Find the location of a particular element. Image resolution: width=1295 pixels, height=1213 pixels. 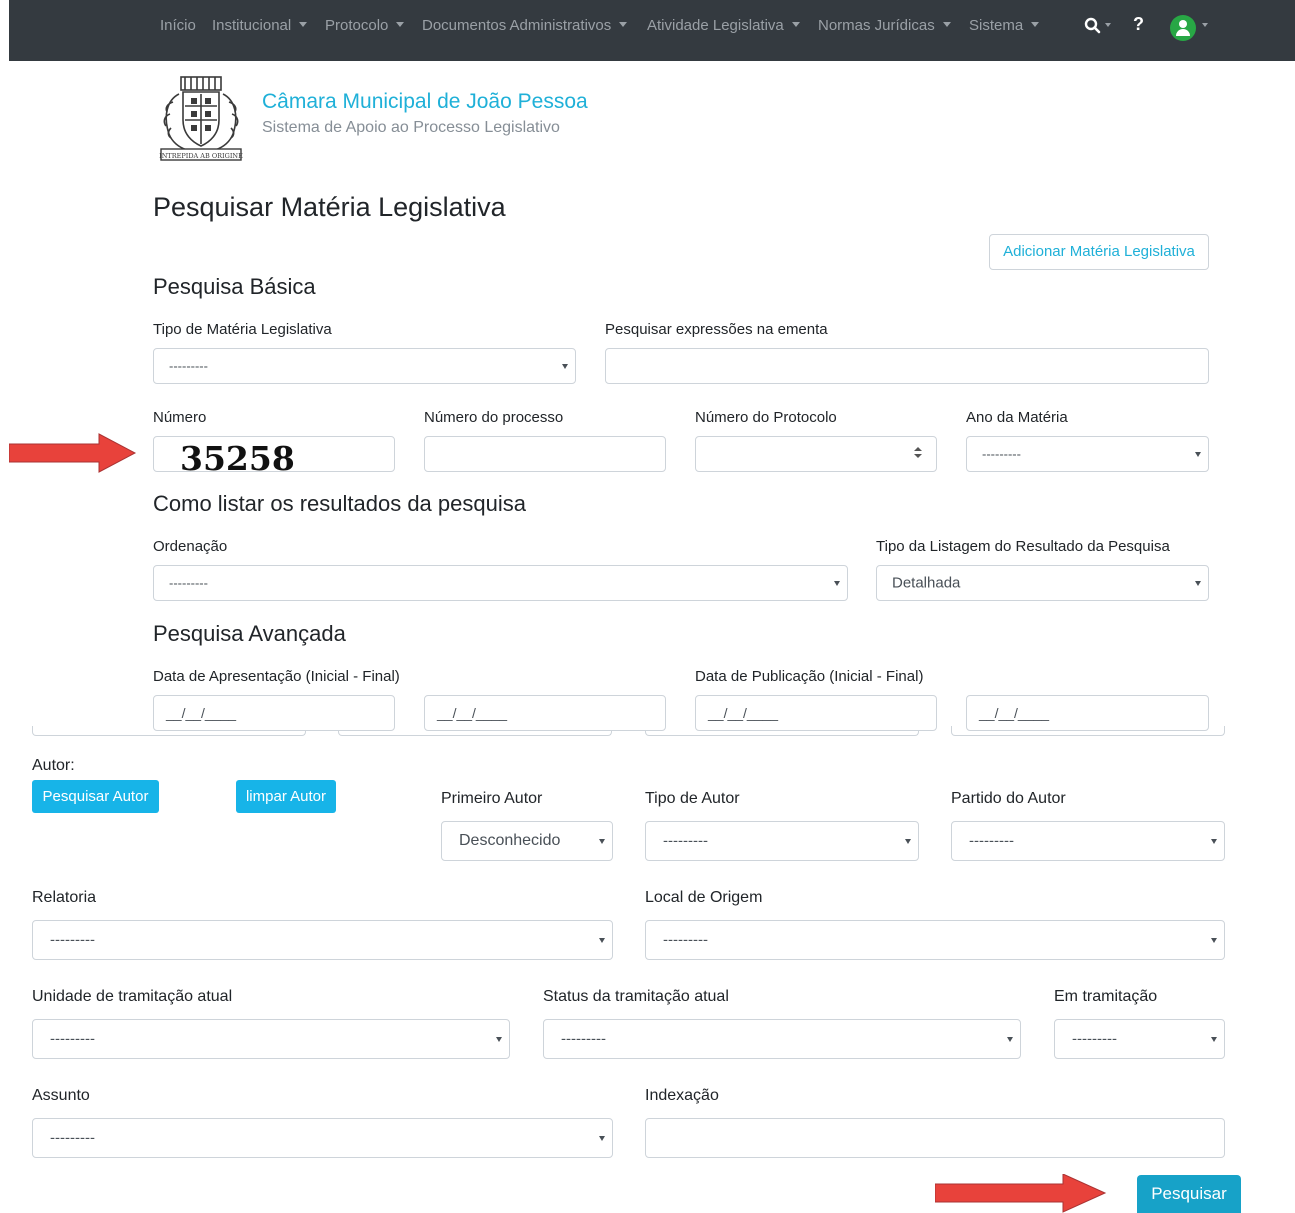

partido-autor-value: --------- is located at coordinates (991, 841).